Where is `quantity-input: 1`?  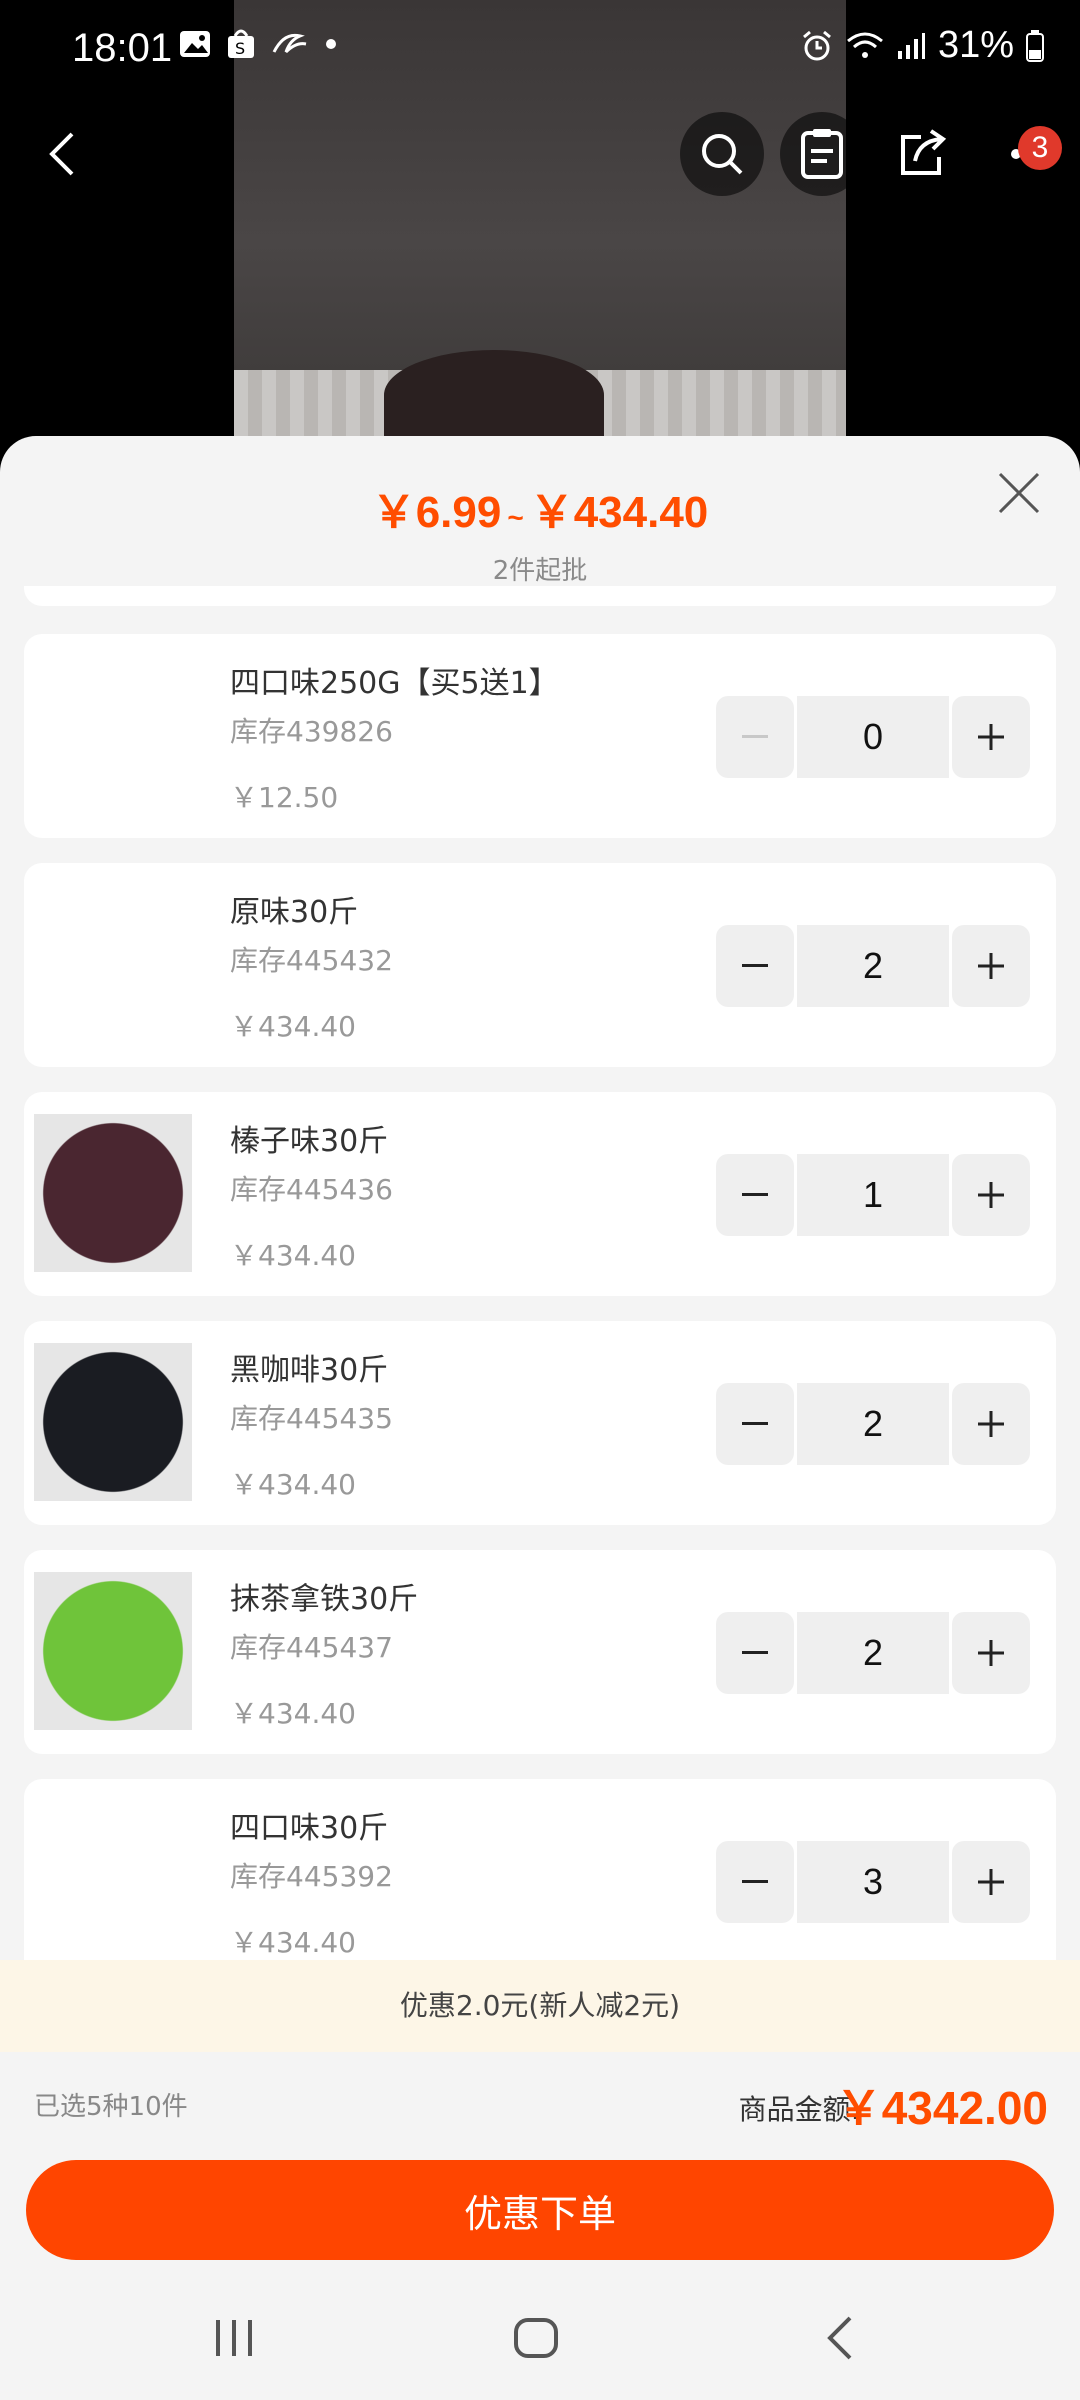
quantity-input: 1 is located at coordinates (873, 1195).